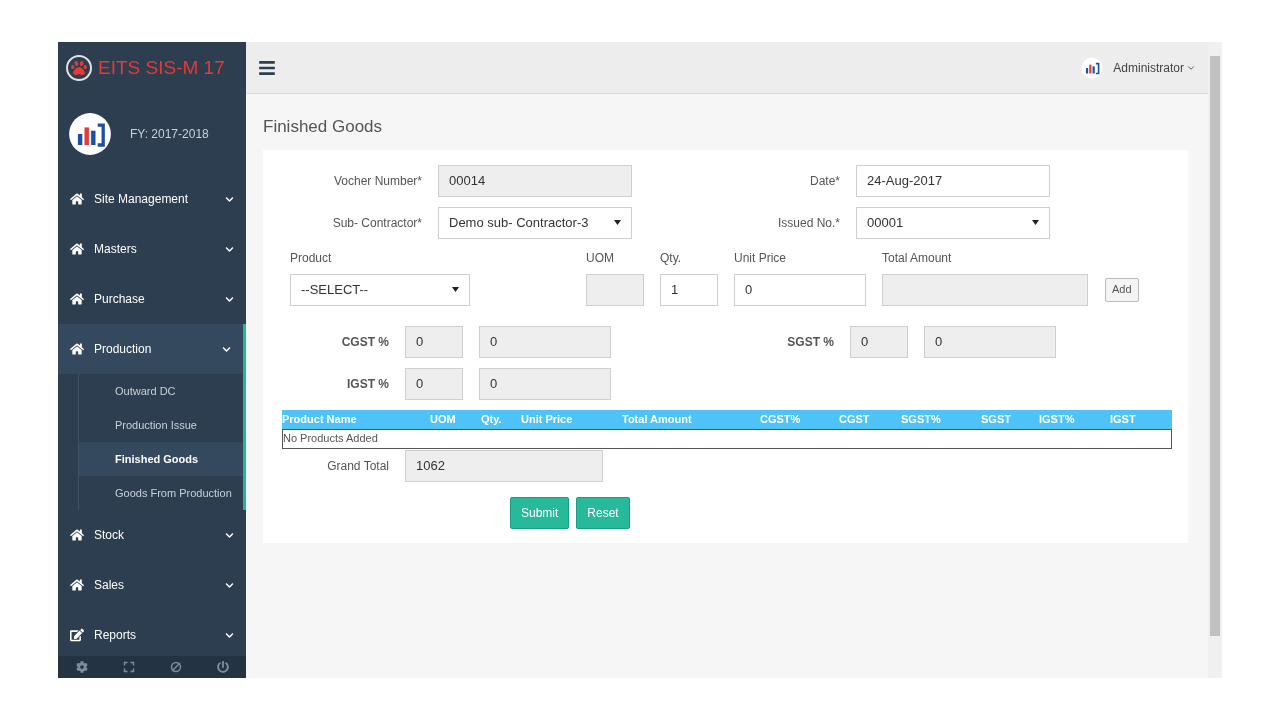 This screenshot has height=720, width=1280. I want to click on fiscal-year: FY: 2017-2018, so click(169, 134).